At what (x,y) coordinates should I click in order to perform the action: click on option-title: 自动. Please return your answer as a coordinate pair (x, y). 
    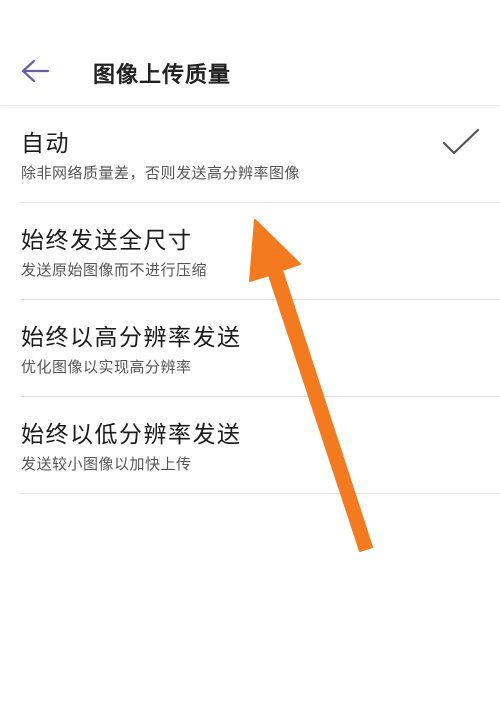
    Looking at the image, I should click on (45, 144).